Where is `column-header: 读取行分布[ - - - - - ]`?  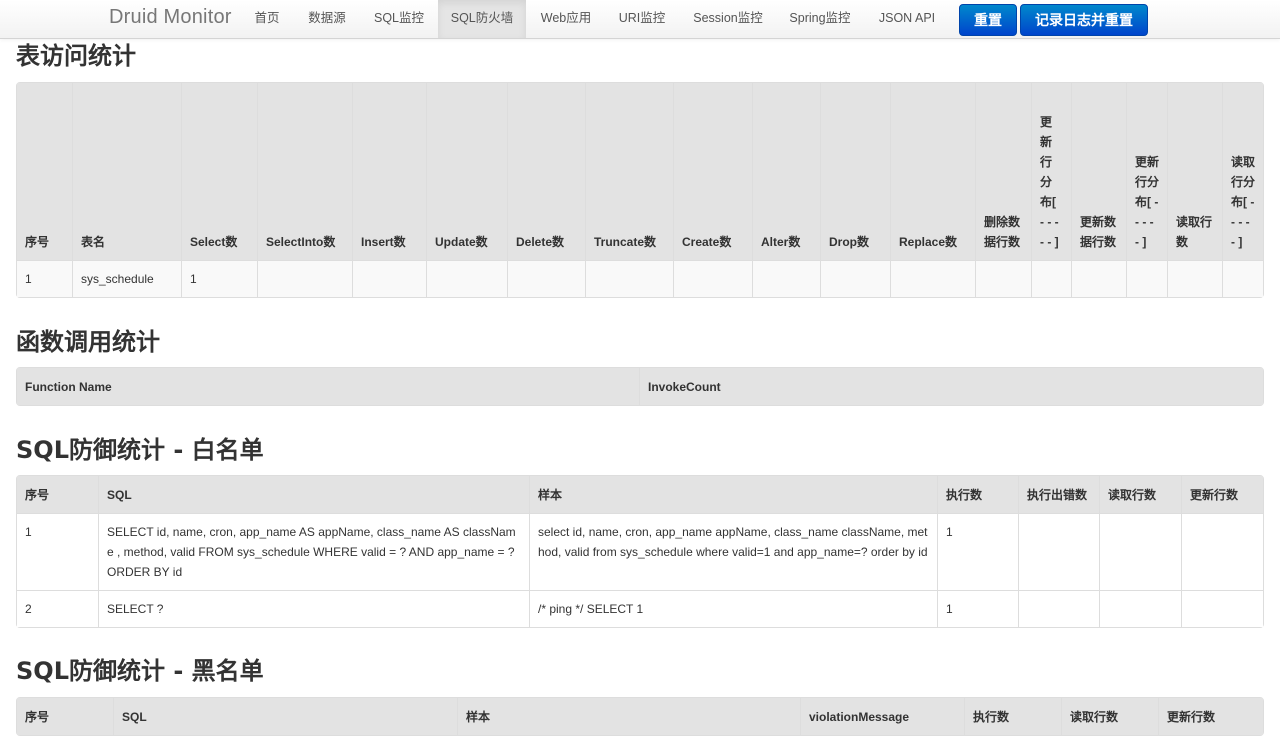
column-header: 读取行分布[ - - - - - ] is located at coordinates (1242, 171).